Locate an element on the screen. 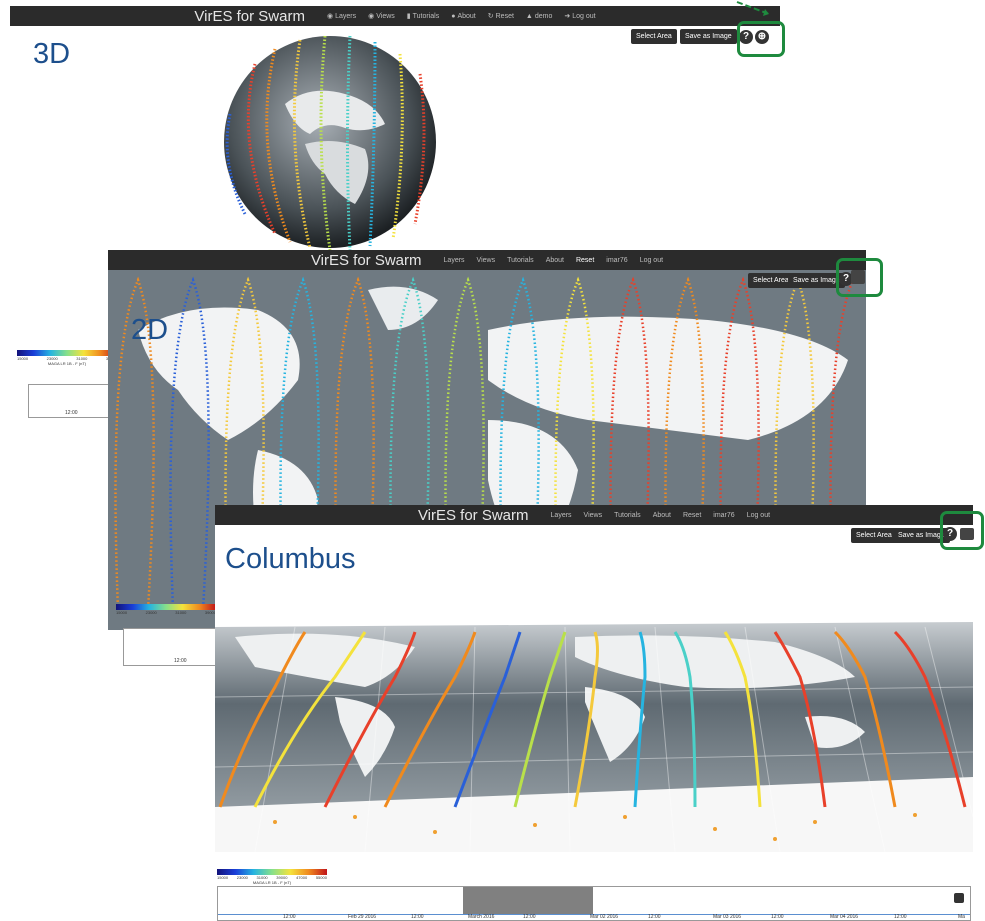 The image size is (985, 921). colorbar-2d: 15000 23000 31000 39000 is located at coordinates (166, 609).